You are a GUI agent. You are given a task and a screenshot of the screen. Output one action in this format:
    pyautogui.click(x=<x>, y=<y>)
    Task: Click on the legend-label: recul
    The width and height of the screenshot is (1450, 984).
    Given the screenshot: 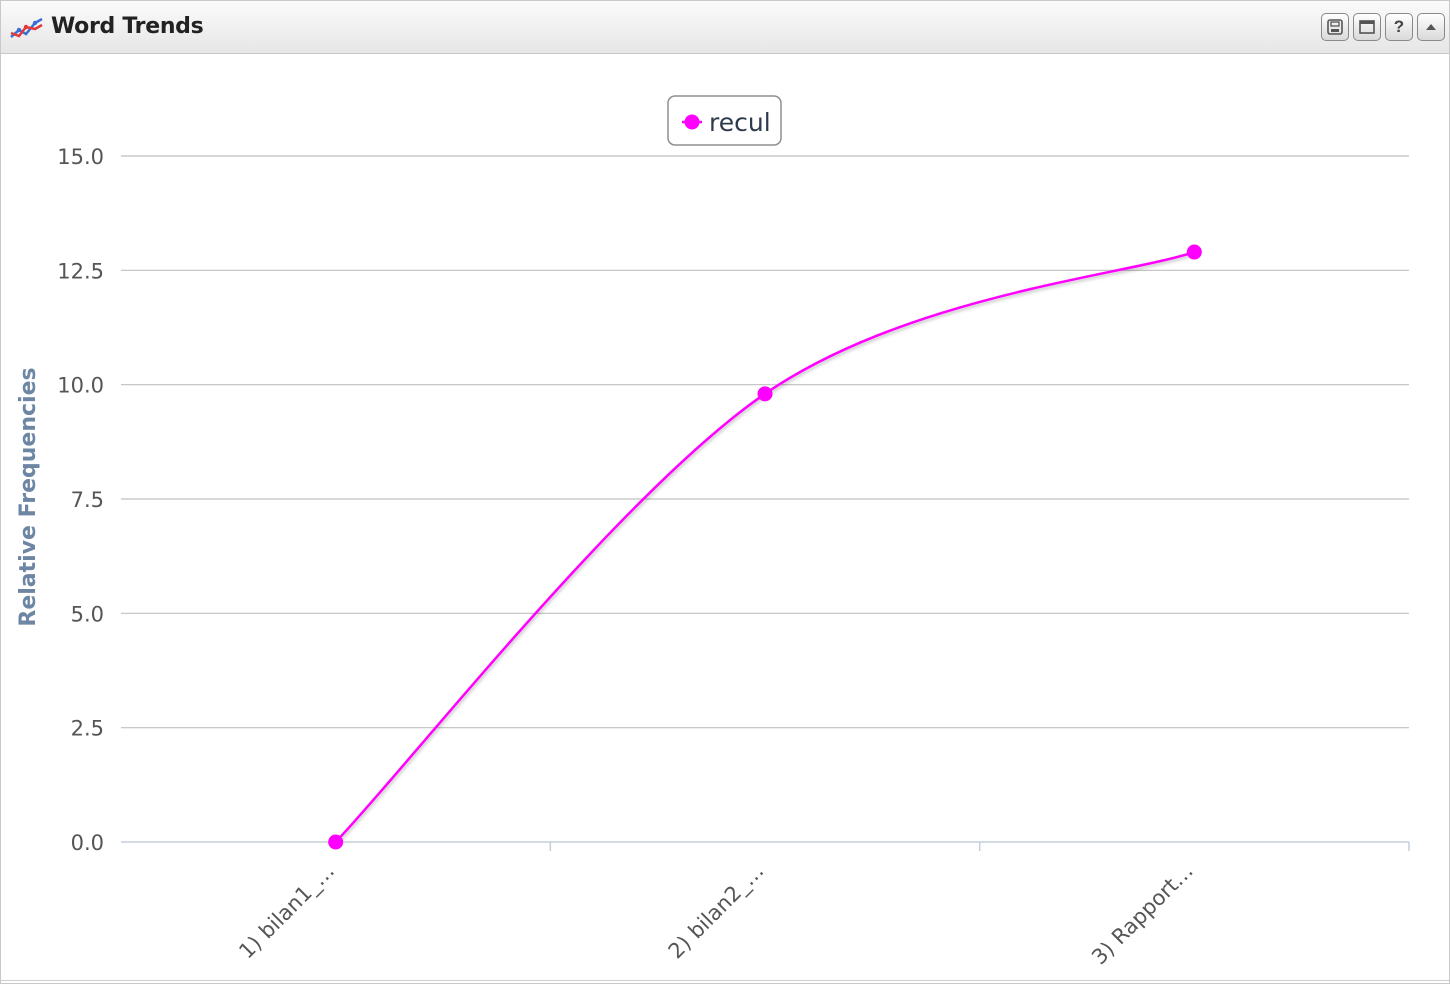 What is the action you would take?
    pyautogui.click(x=740, y=122)
    